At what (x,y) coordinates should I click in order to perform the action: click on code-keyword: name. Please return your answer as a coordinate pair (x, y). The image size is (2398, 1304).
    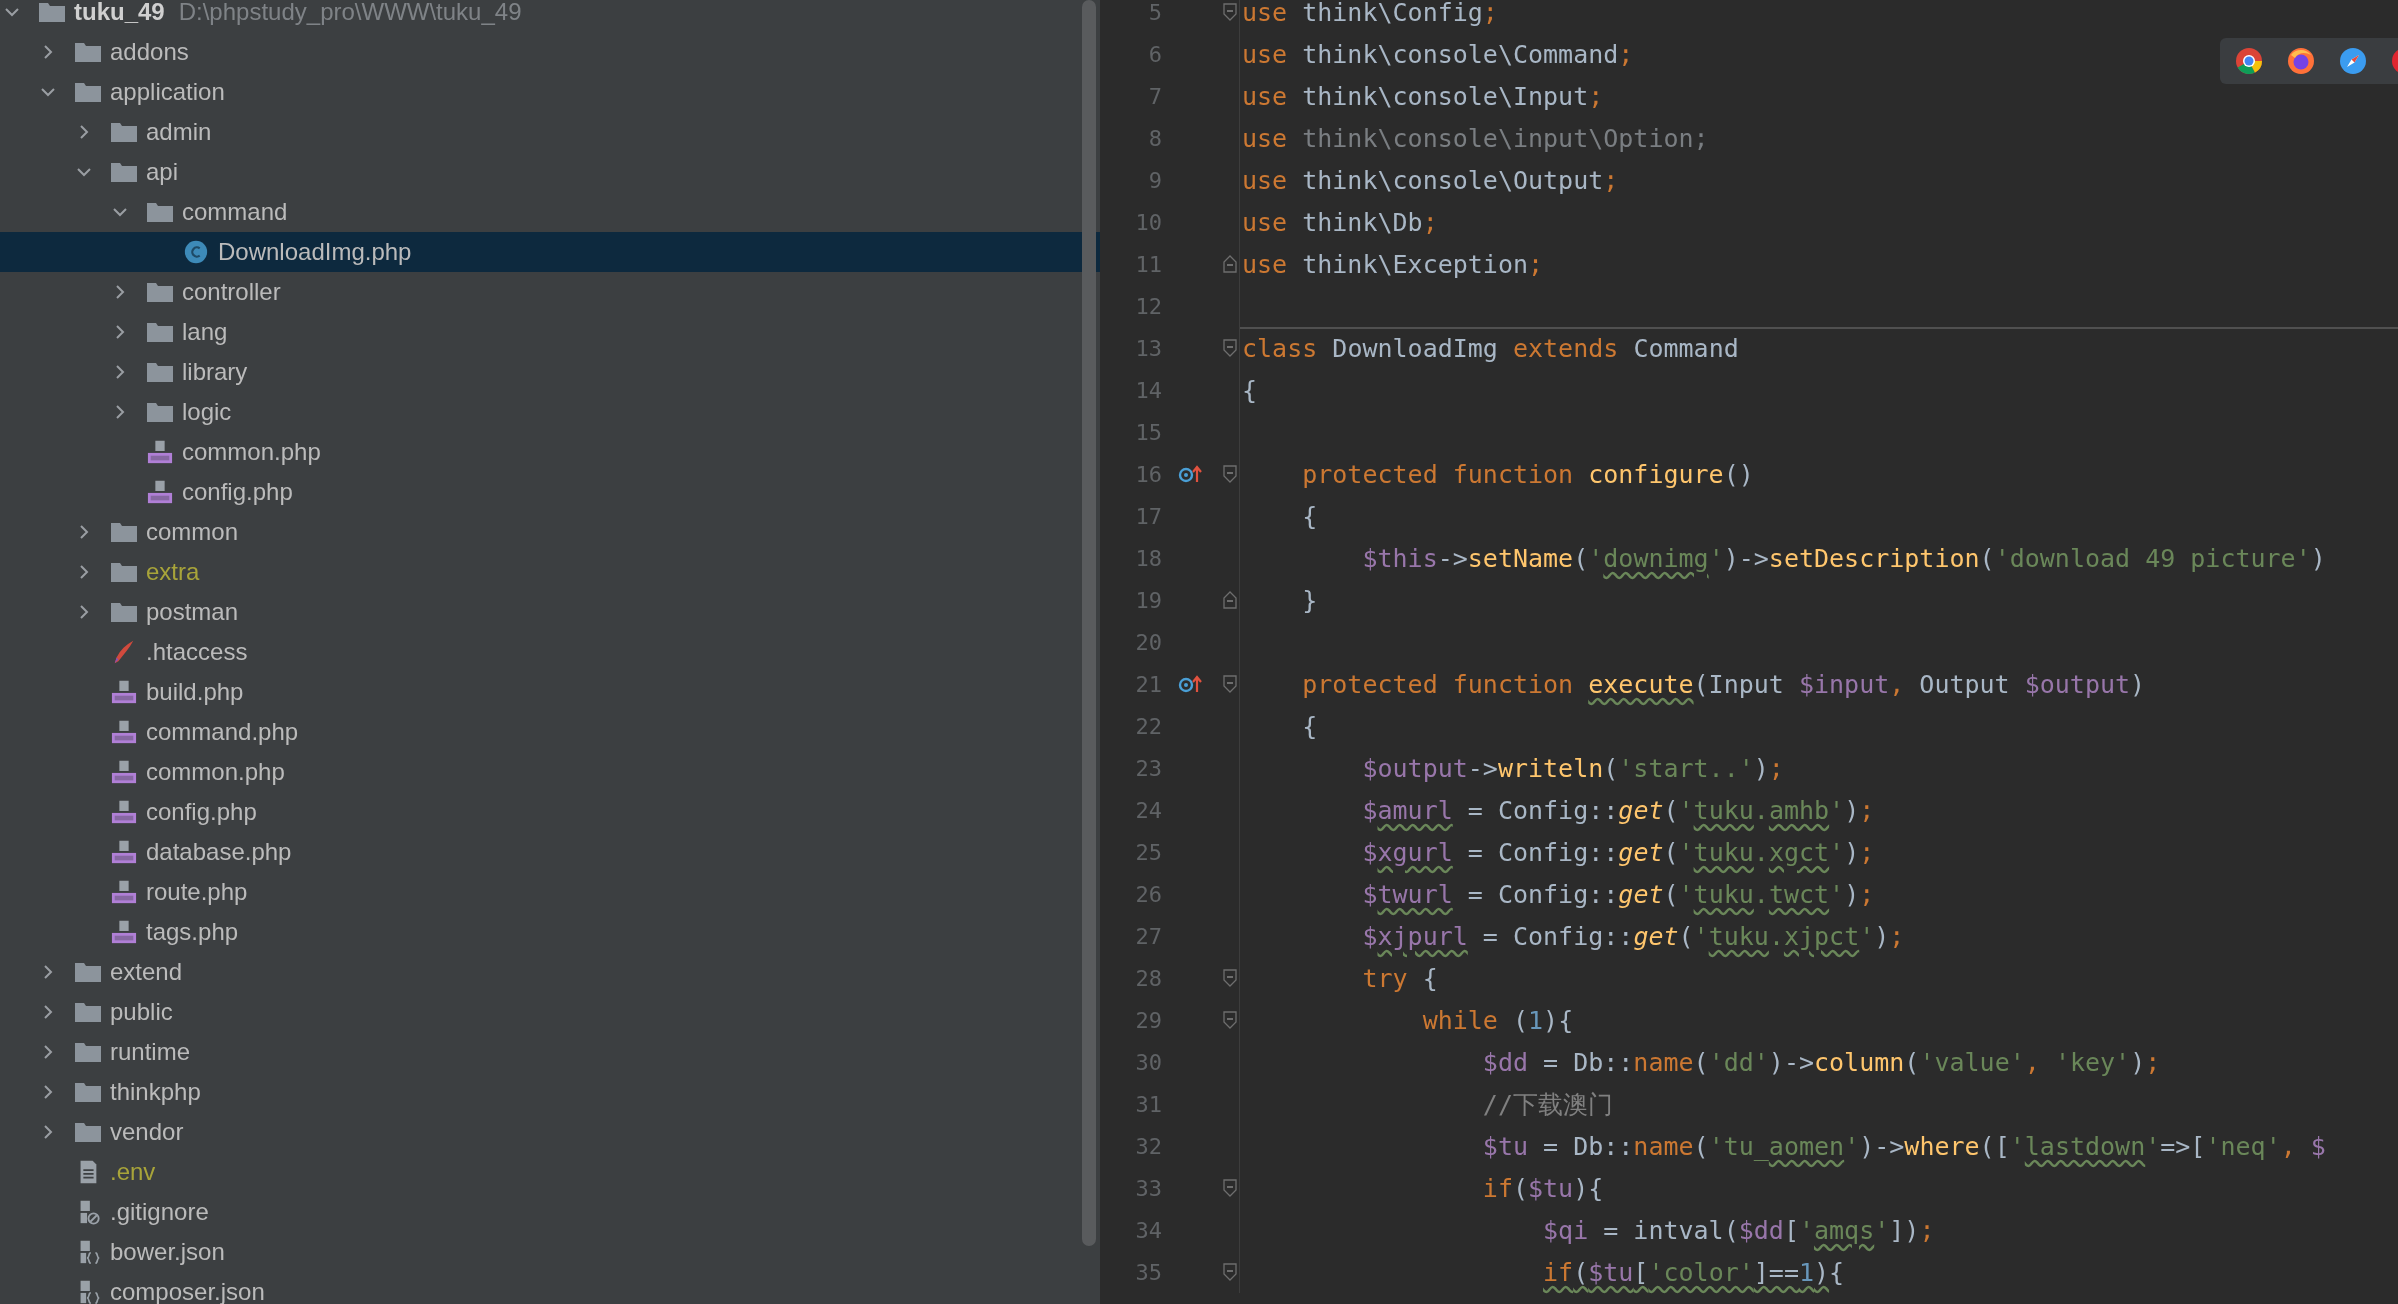
    Looking at the image, I should click on (1663, 1062).